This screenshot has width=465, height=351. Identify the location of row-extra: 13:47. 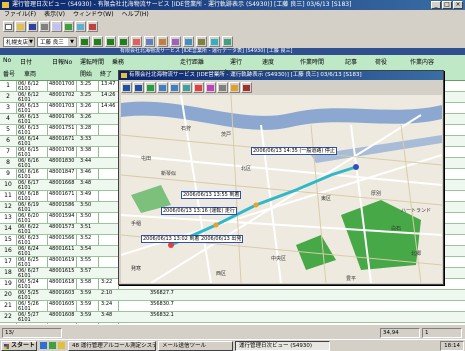
(108, 84).